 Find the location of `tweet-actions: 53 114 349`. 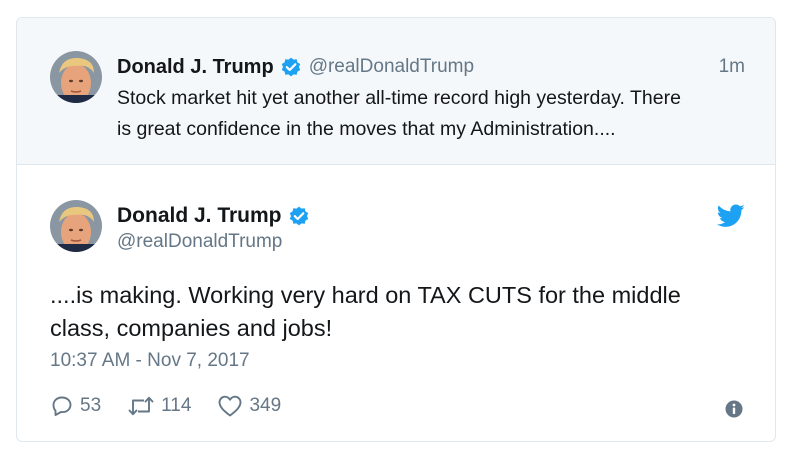

tweet-actions: 53 114 349 is located at coordinates (178, 406).